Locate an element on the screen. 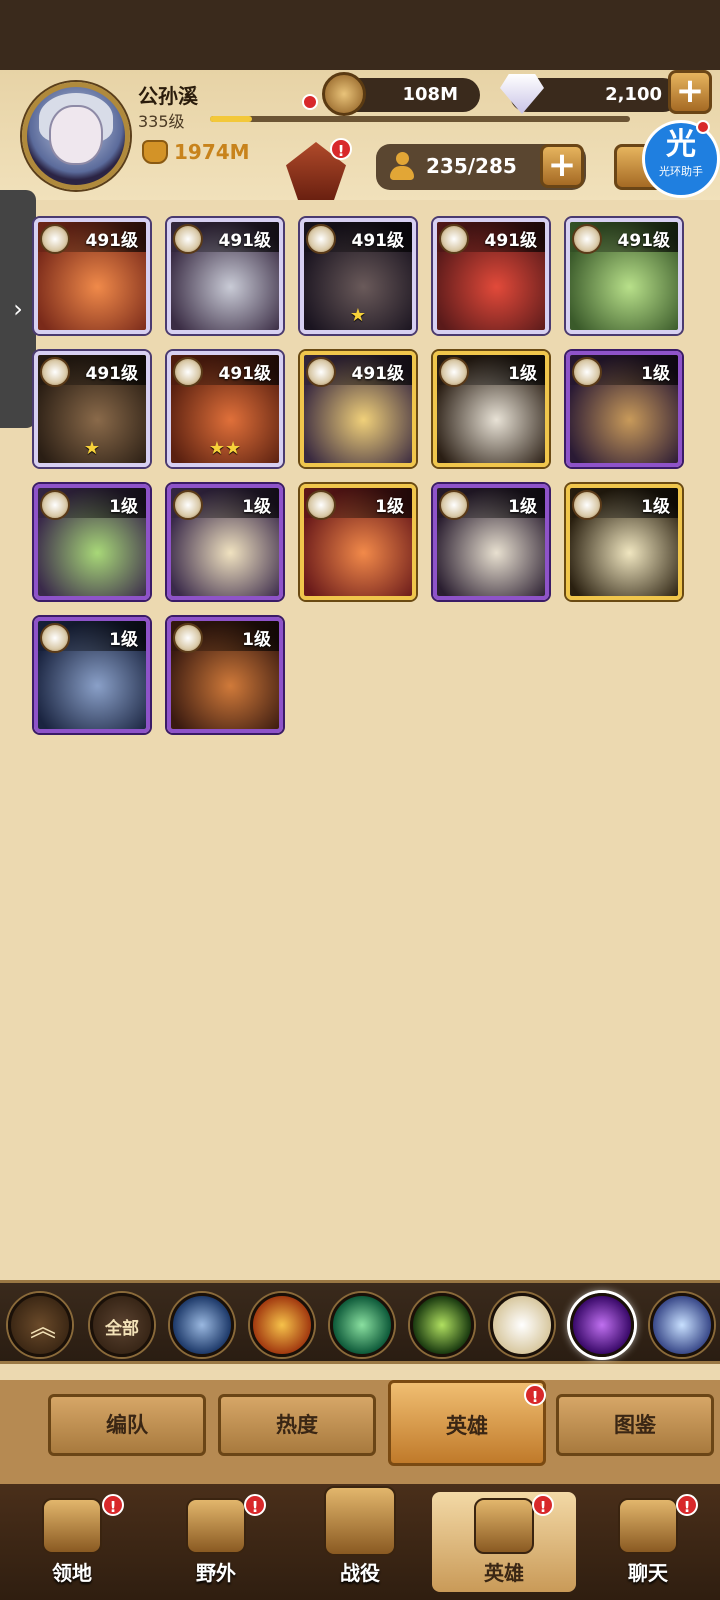 This screenshot has height=1600, width=720. nav-territory-badge: ! is located at coordinates (113, 1505).